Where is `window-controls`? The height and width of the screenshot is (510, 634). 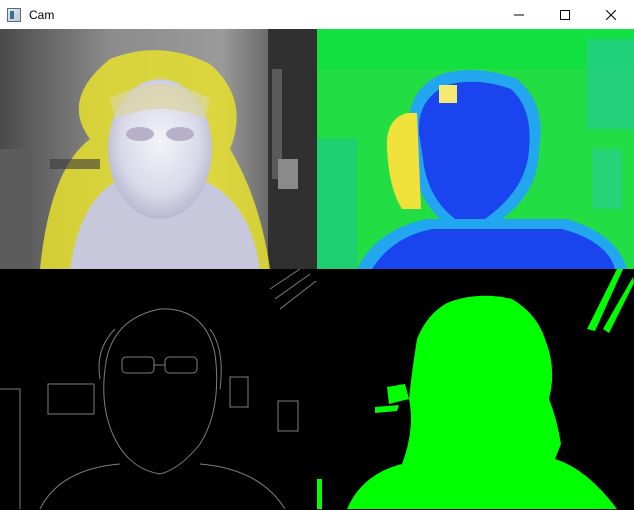 window-controls is located at coordinates (565, 14).